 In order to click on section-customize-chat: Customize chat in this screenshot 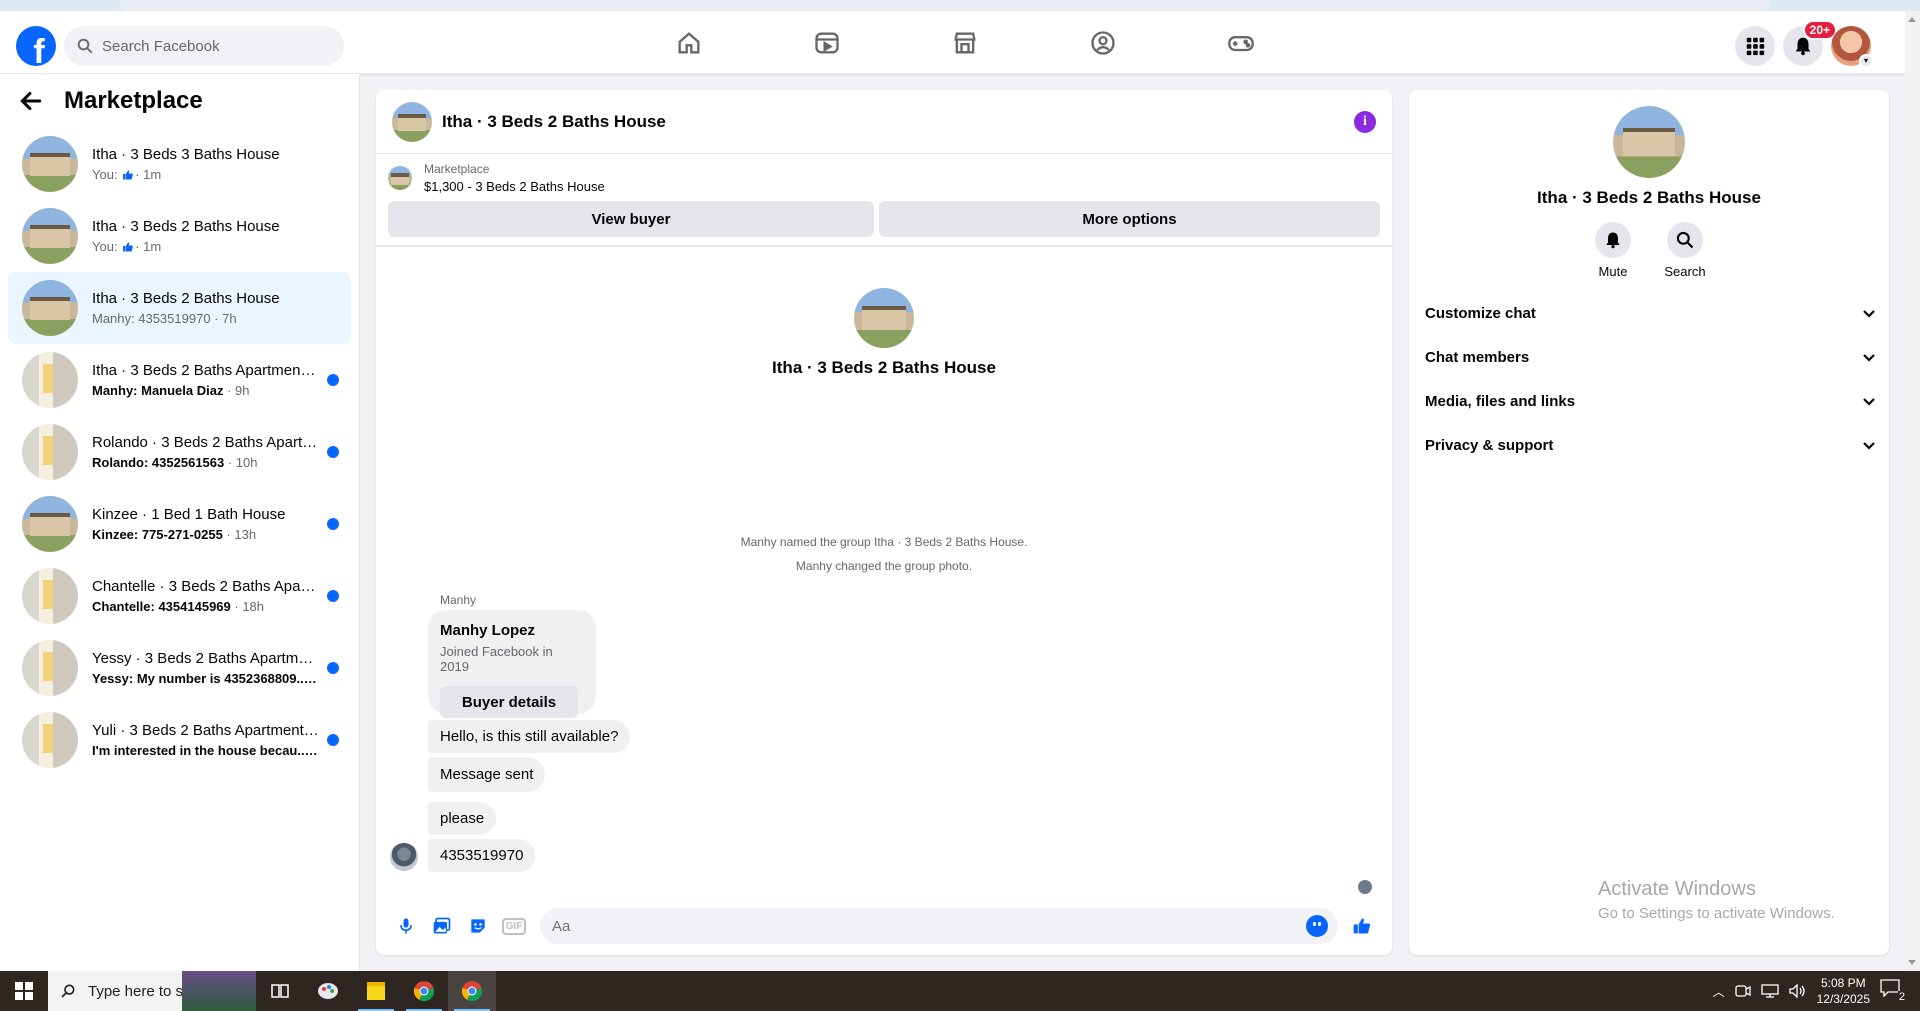, I will do `click(1651, 313)`.